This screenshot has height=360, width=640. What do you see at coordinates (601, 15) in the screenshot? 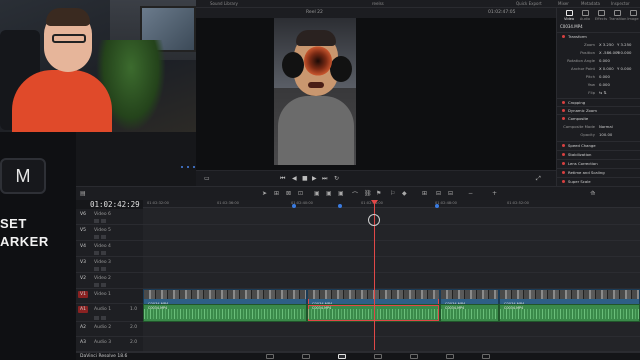
I see `tab-effects: Effects` at bounding box center [601, 15].